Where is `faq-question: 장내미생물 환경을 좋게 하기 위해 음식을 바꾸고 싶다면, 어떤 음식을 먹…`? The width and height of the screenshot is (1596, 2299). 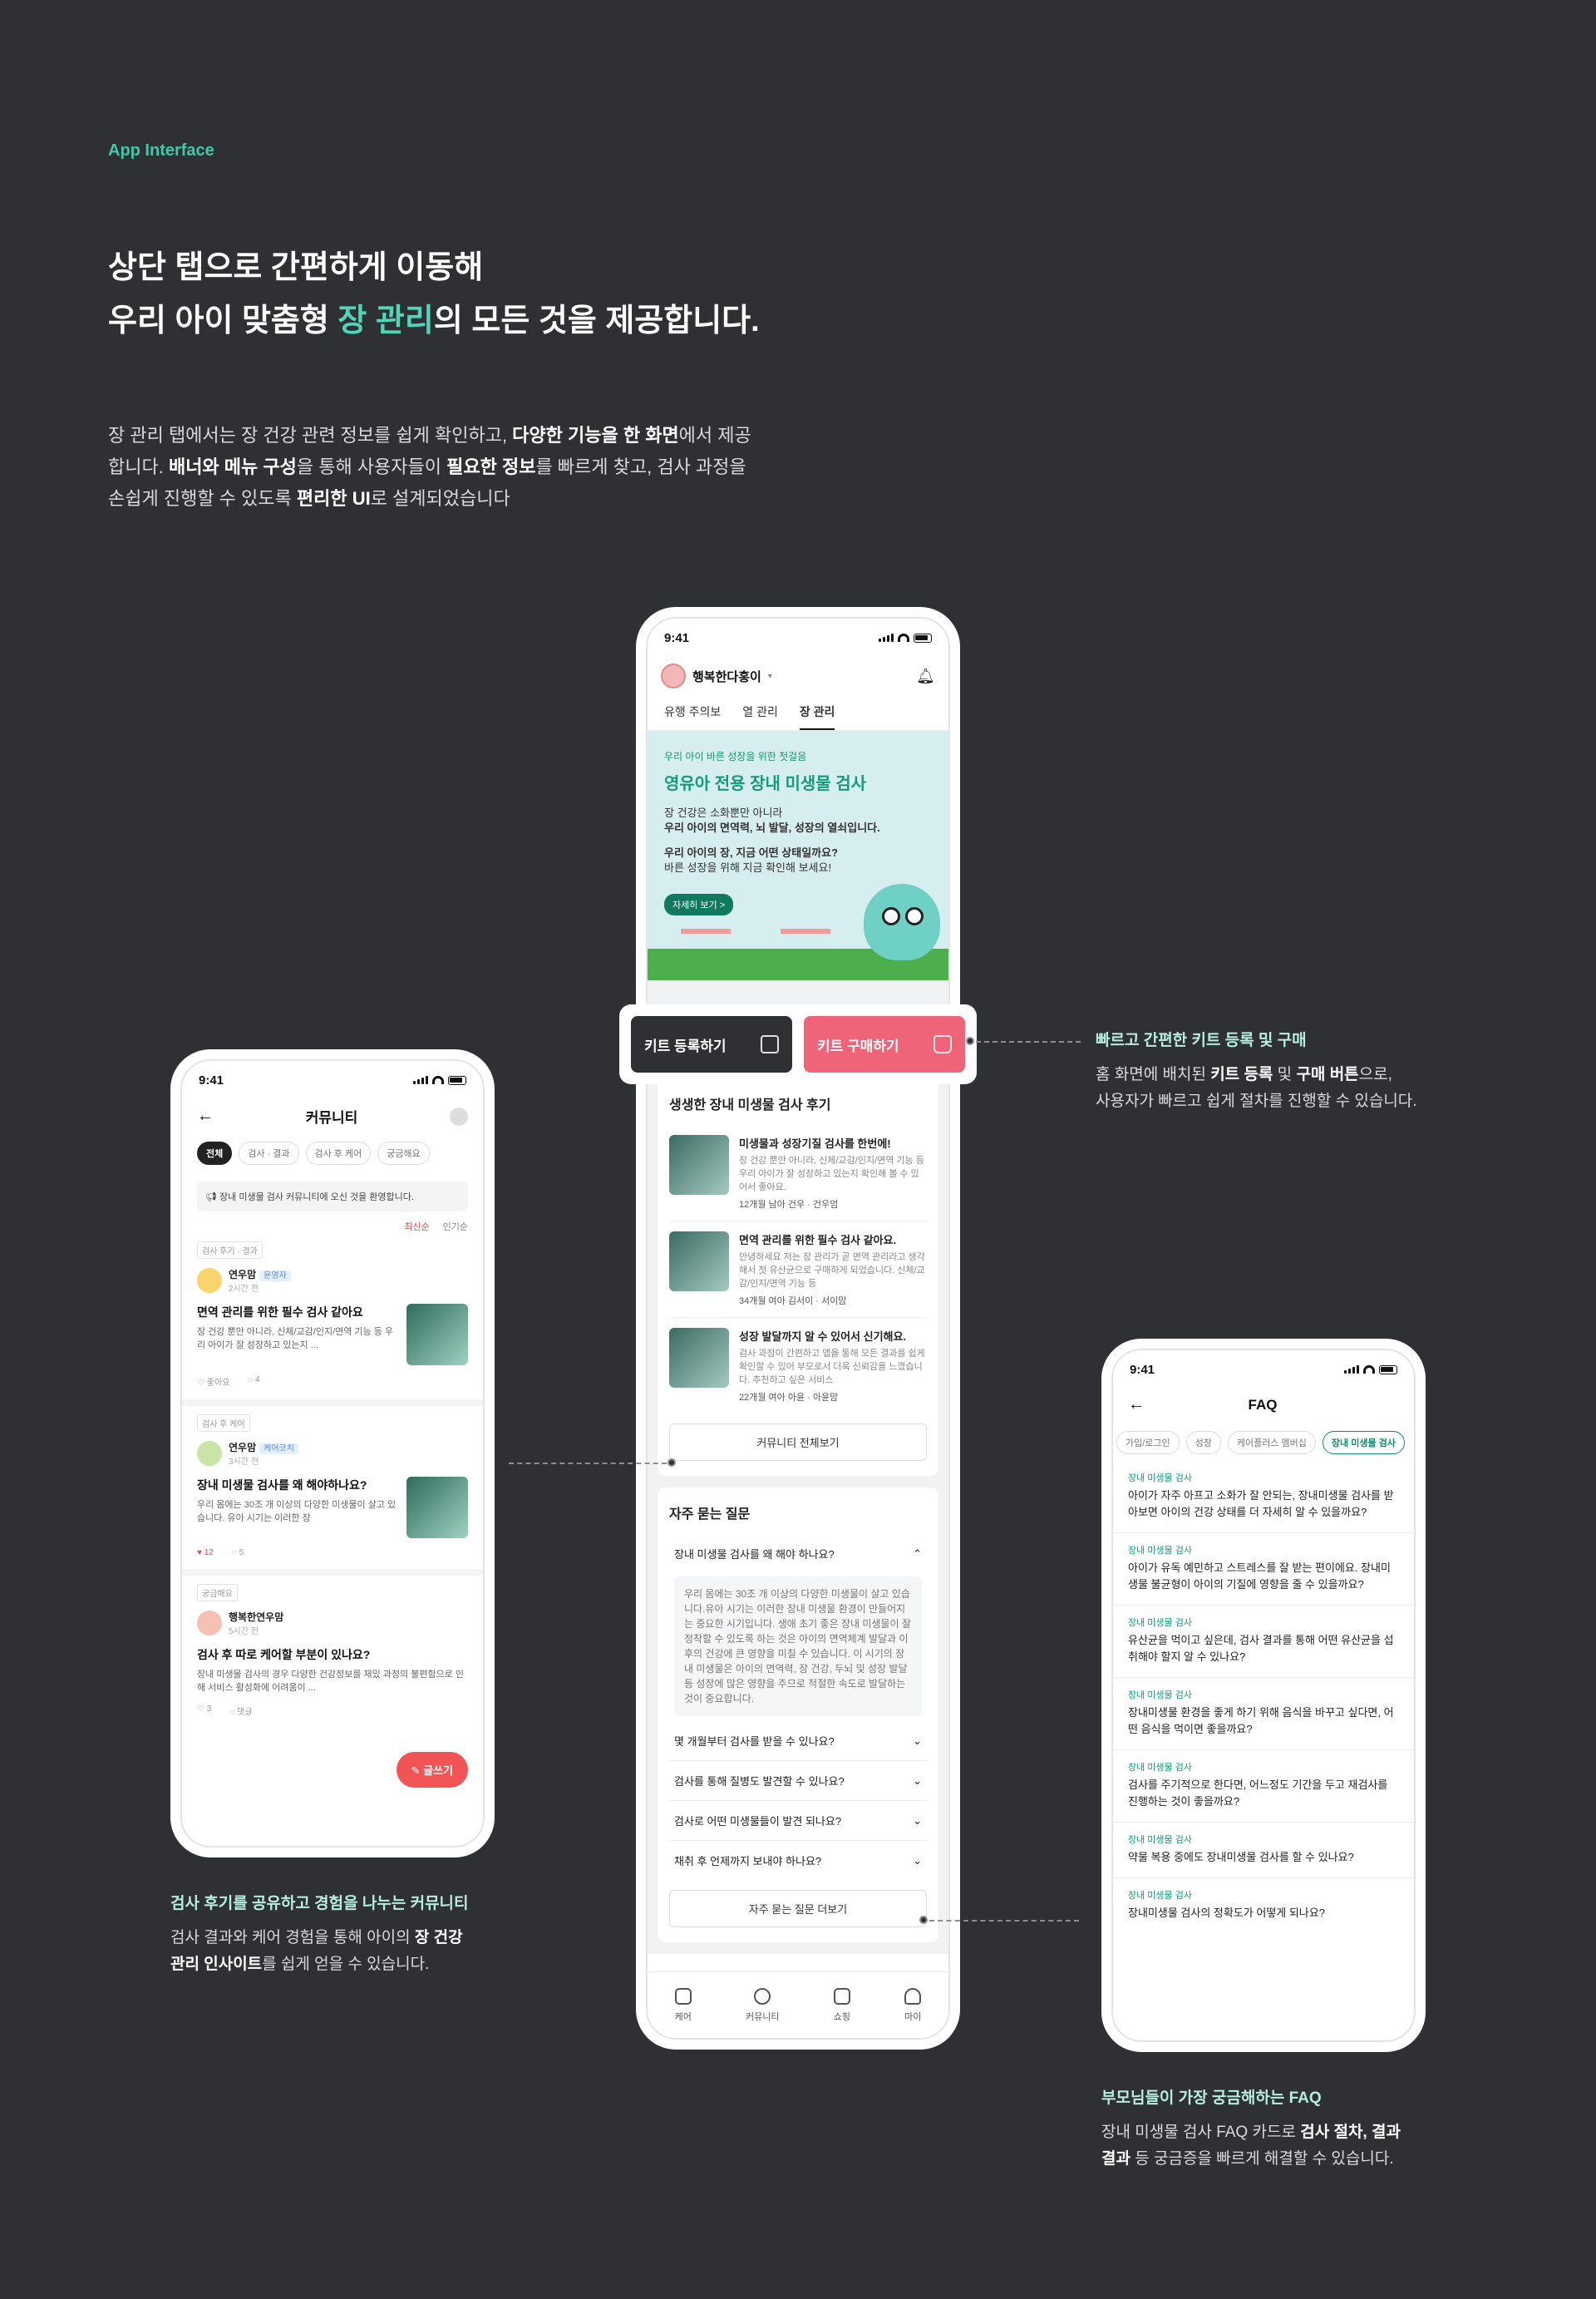
faq-question: 장내미생물 환경을 좋게 하기 위해 음식을 바꾸고 싶다면, 어떤 음식을 먹… is located at coordinates (1261, 1720).